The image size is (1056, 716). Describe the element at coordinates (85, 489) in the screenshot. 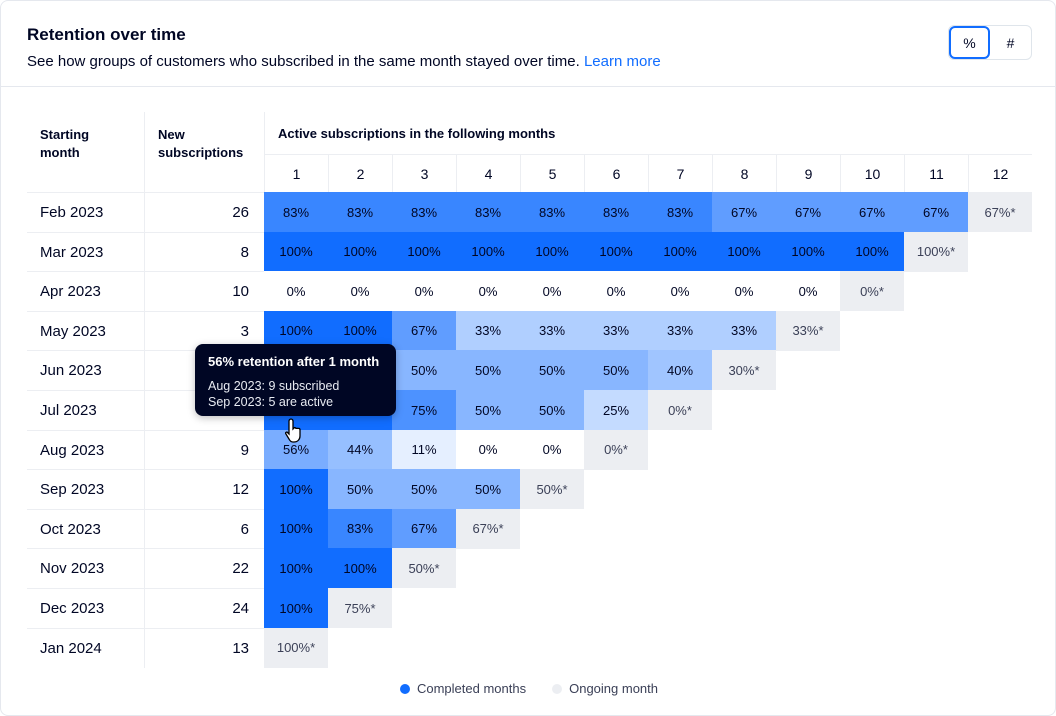

I see `row-start-month: Sep 2023` at that location.